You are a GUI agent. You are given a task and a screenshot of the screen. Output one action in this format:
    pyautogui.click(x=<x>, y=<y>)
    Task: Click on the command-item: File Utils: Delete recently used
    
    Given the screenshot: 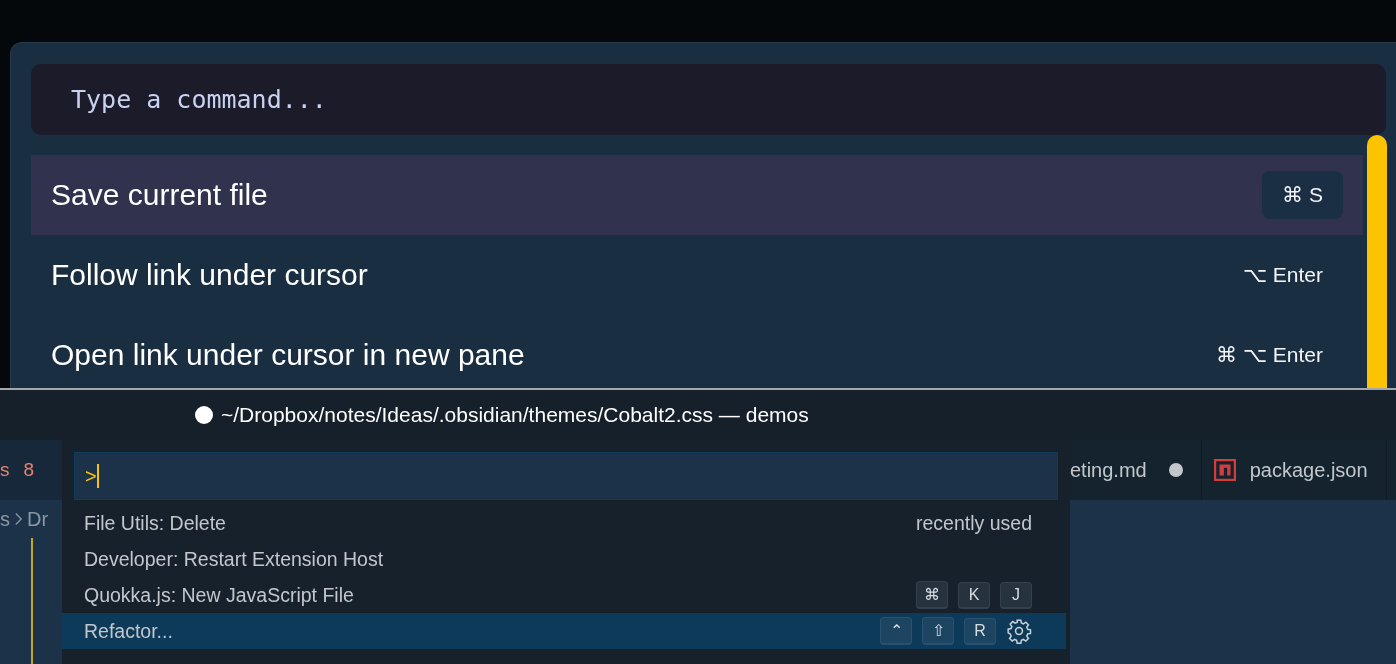 What is the action you would take?
    pyautogui.click(x=564, y=523)
    